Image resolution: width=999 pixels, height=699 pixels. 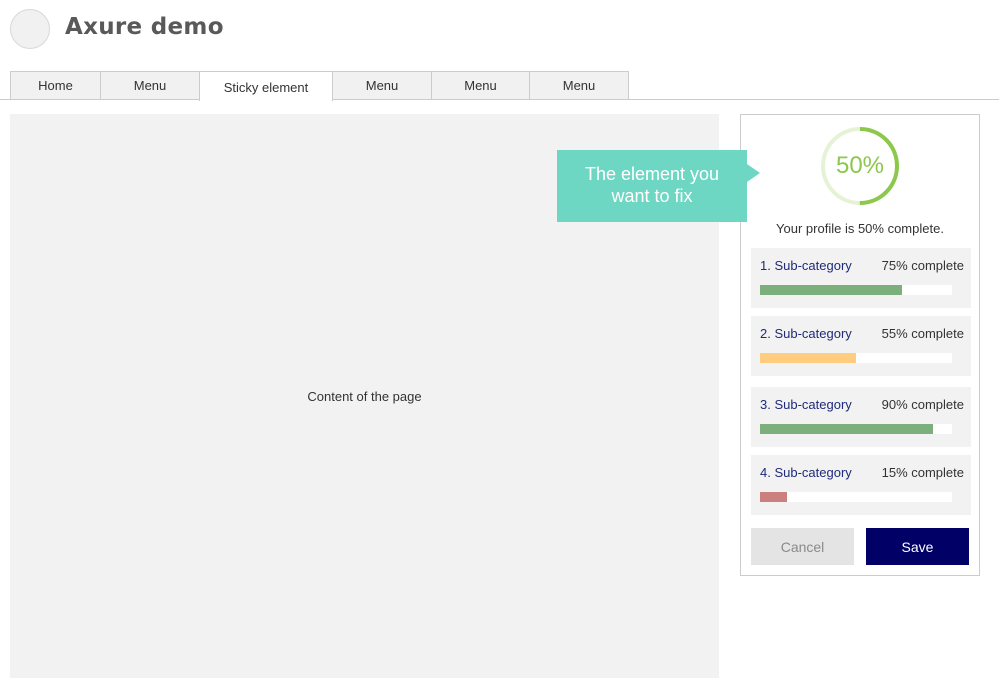 I want to click on subcategory-percent: 75% complete, so click(x=922, y=265).